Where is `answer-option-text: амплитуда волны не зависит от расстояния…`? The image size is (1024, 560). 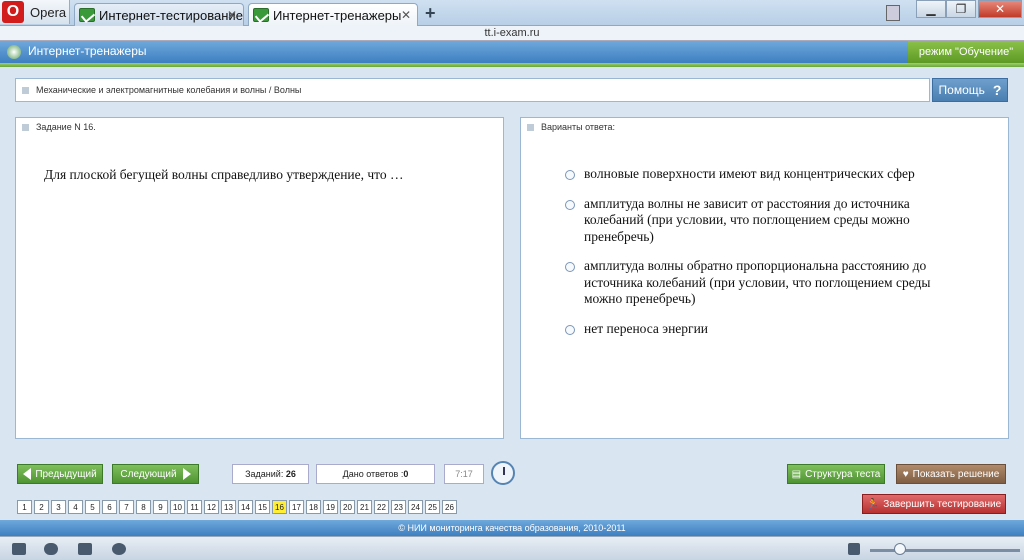 answer-option-text: амплитуда волны не зависит от расстояния… is located at coordinates (747, 219).